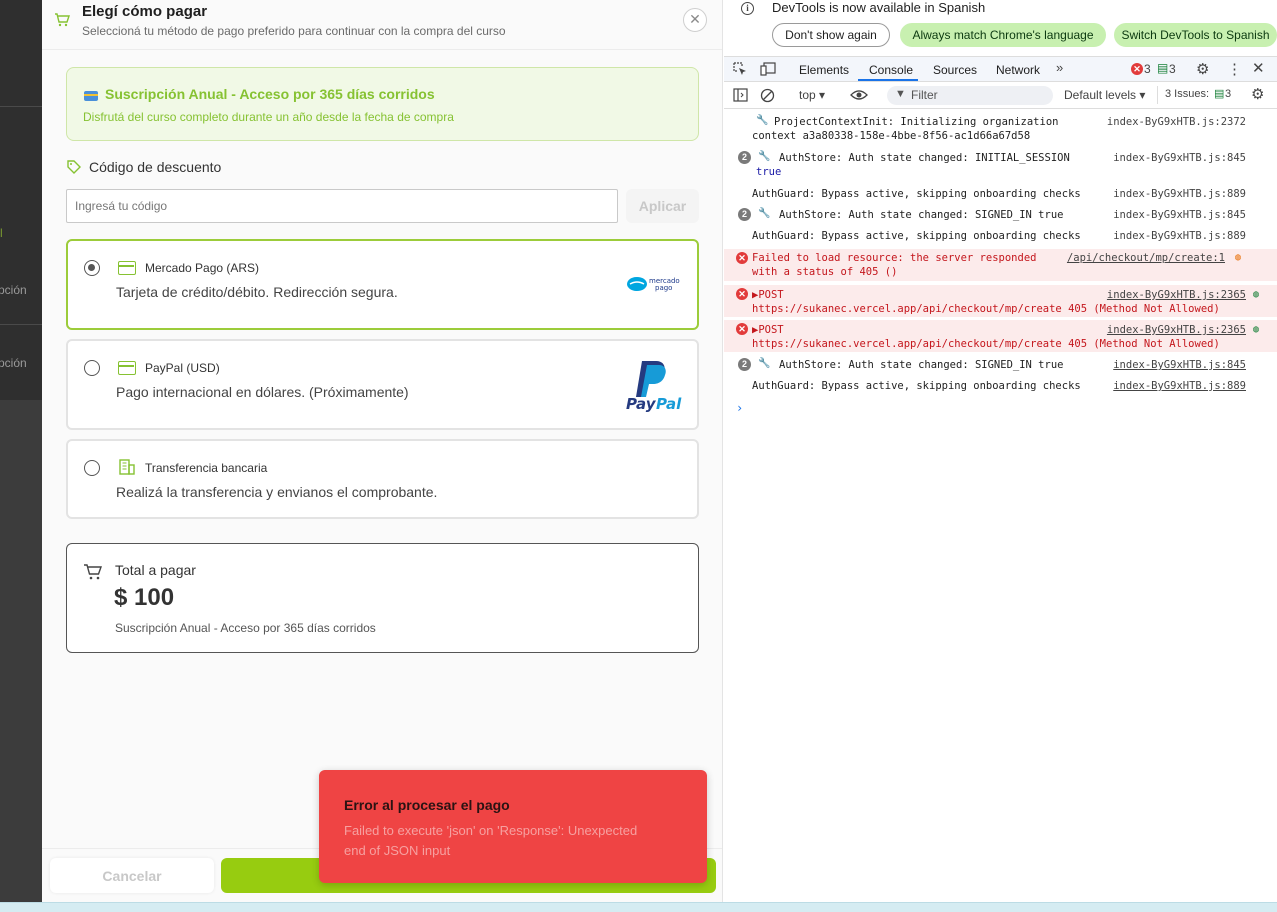  What do you see at coordinates (1157, 95) in the screenshot?
I see `divider` at bounding box center [1157, 95].